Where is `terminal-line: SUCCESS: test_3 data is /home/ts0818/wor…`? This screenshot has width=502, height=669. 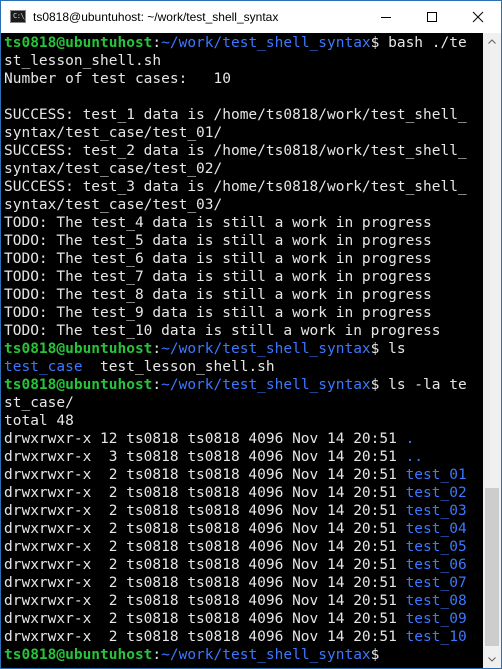 terminal-line: SUCCESS: test_3 data is /home/ts0818/wor… is located at coordinates (235, 187).